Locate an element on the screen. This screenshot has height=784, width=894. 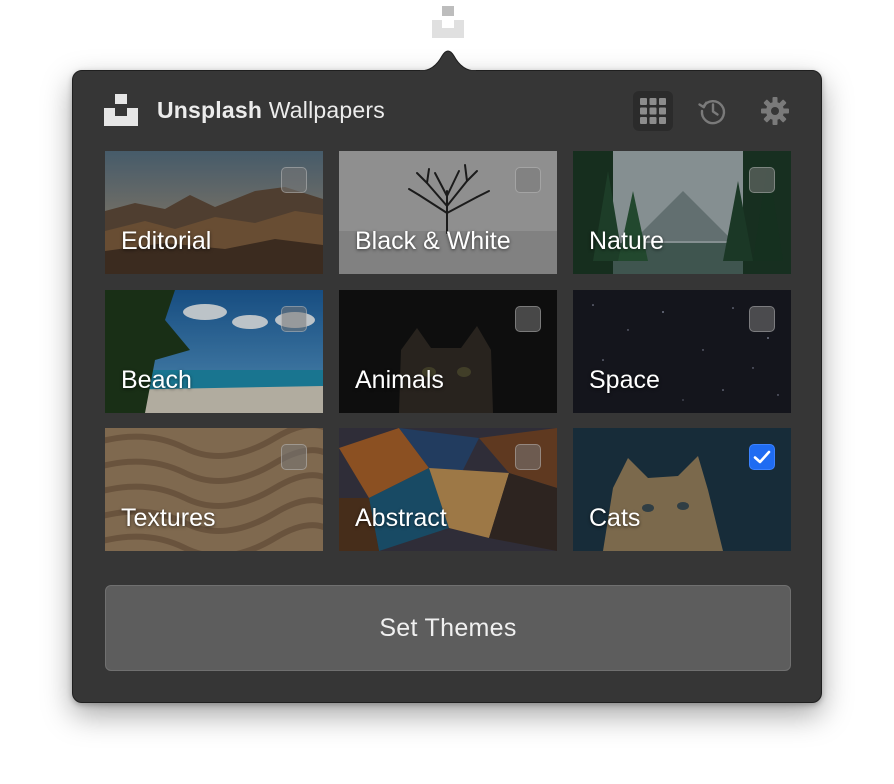
theme-tile-space: Space is located at coordinates (682, 351).